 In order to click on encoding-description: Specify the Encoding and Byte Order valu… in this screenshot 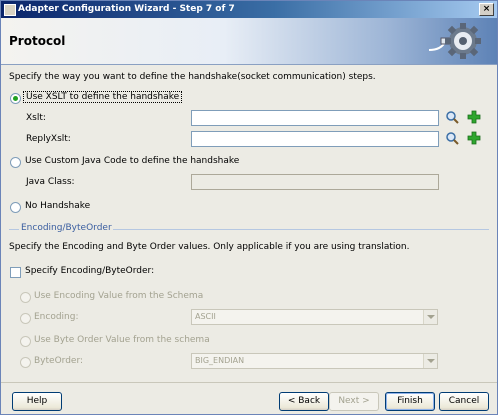, I will do `click(209, 247)`.